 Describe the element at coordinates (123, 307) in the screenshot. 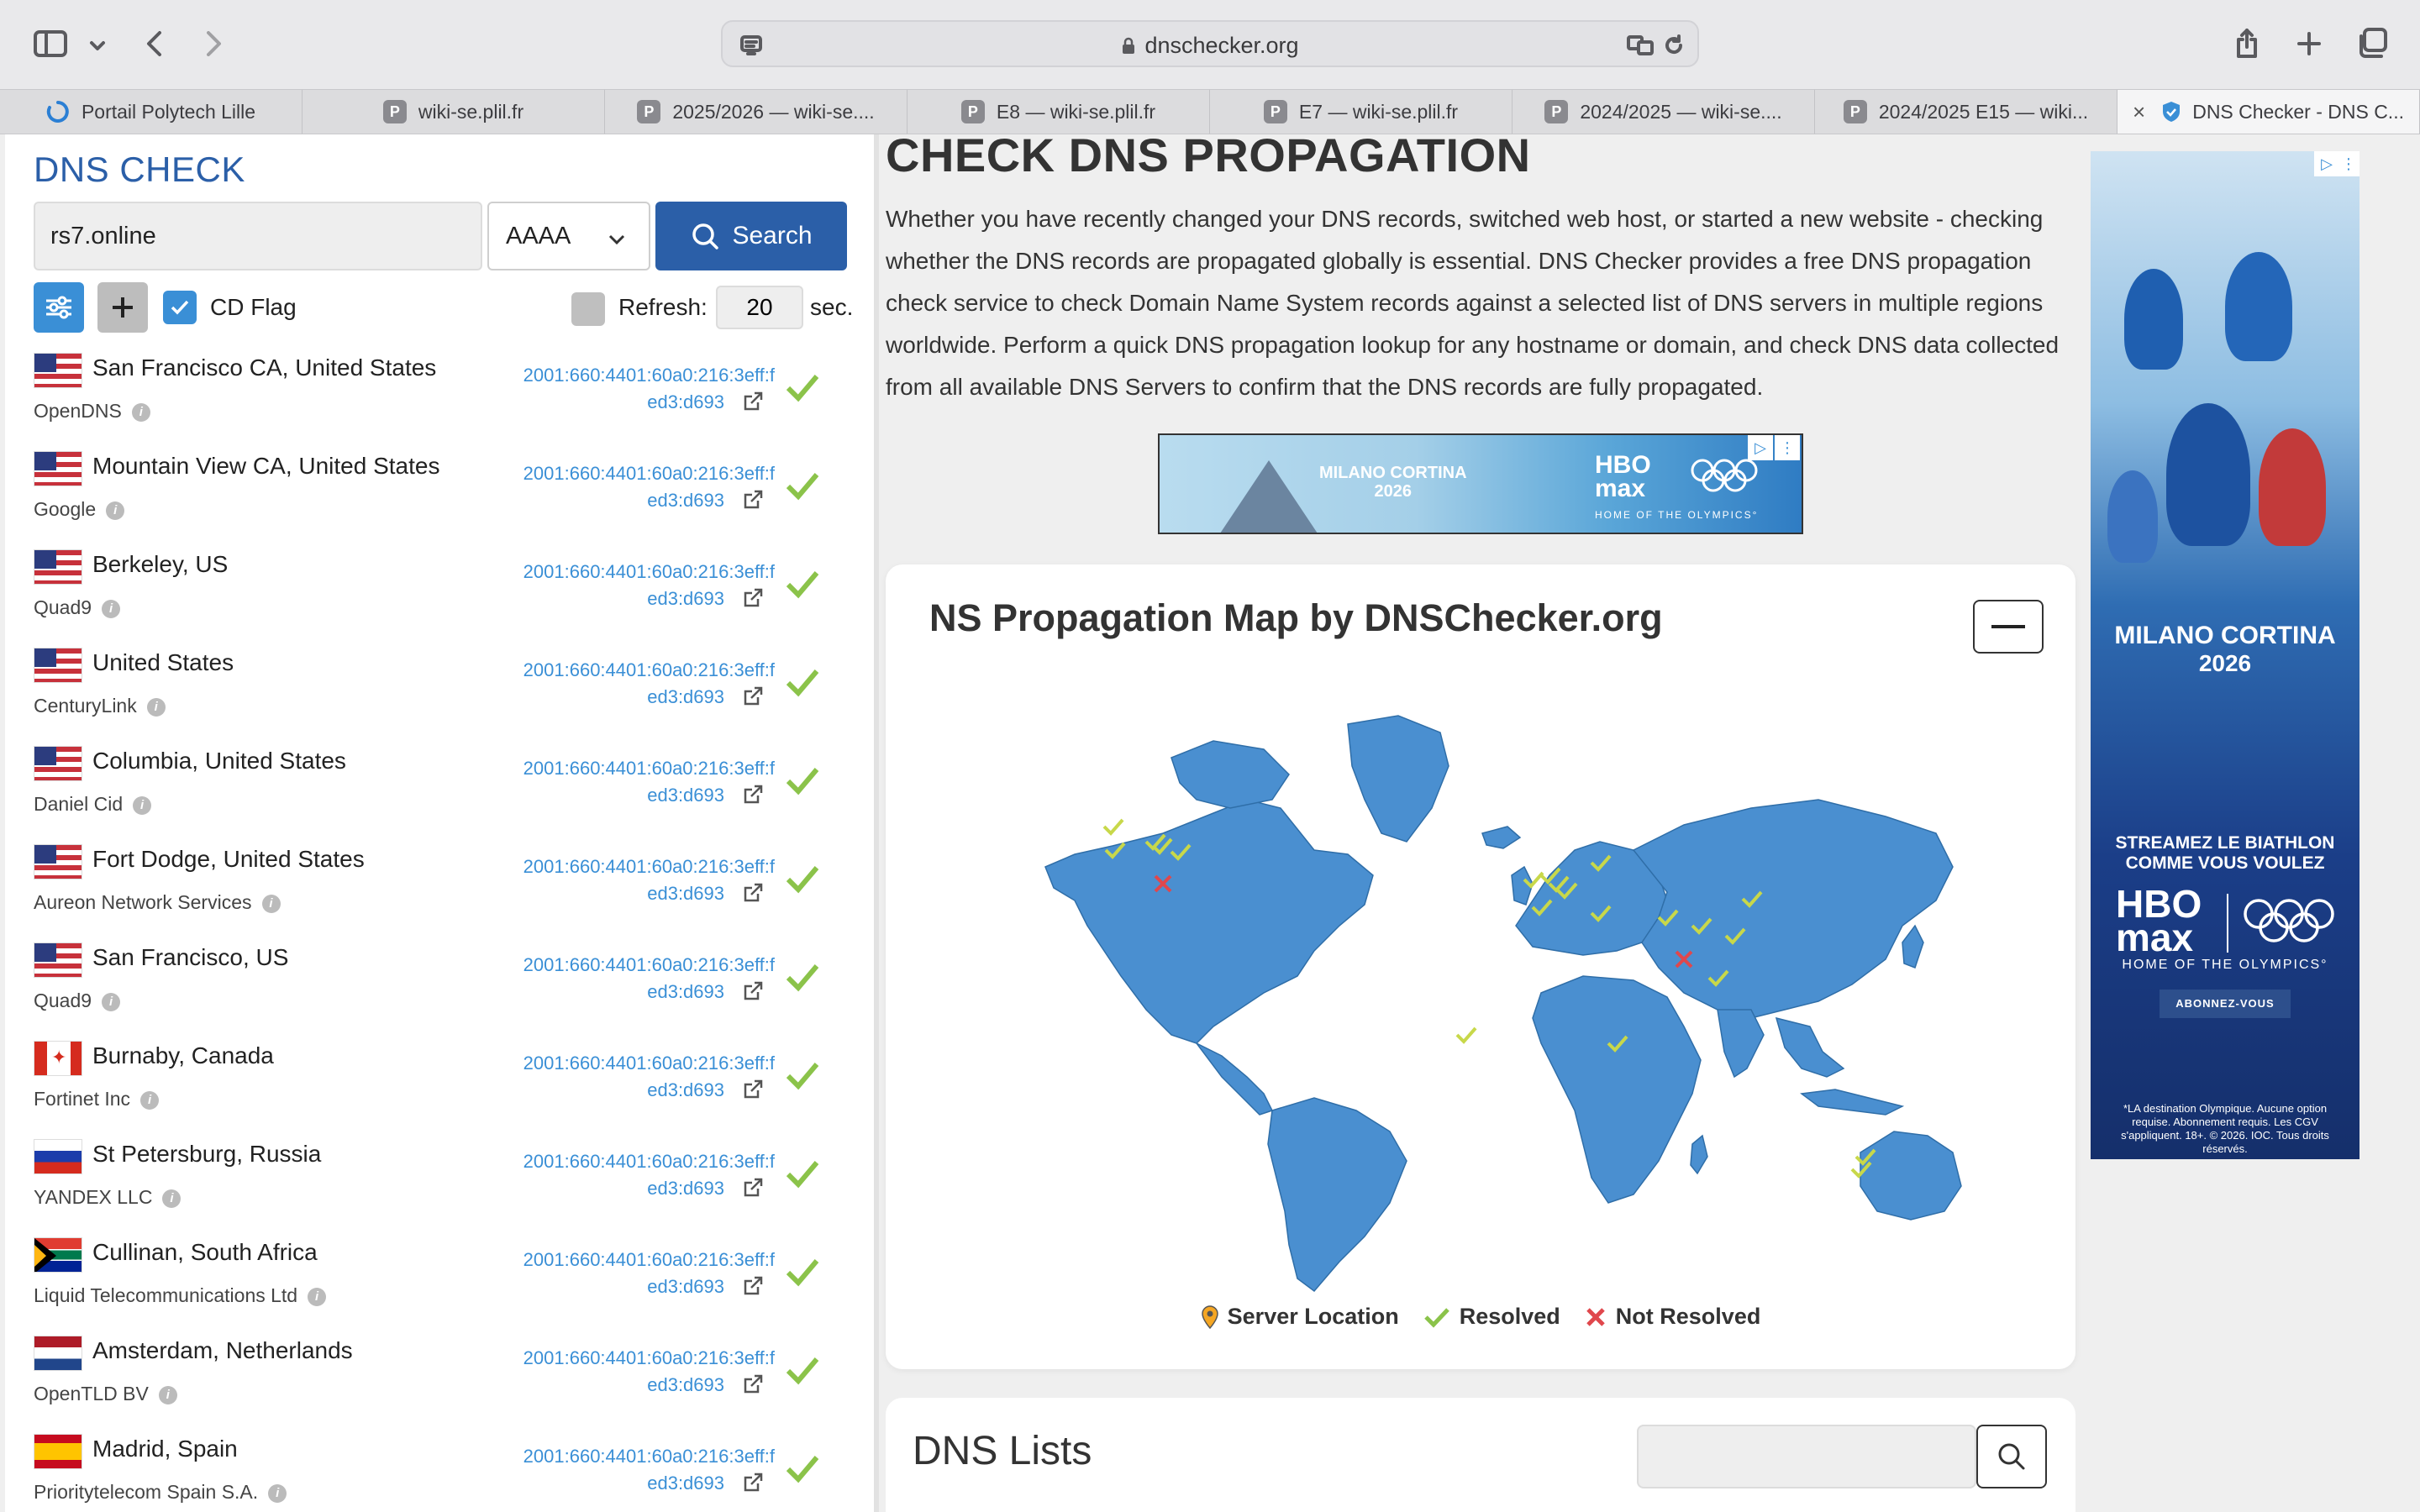

I see `add-server-button` at that location.